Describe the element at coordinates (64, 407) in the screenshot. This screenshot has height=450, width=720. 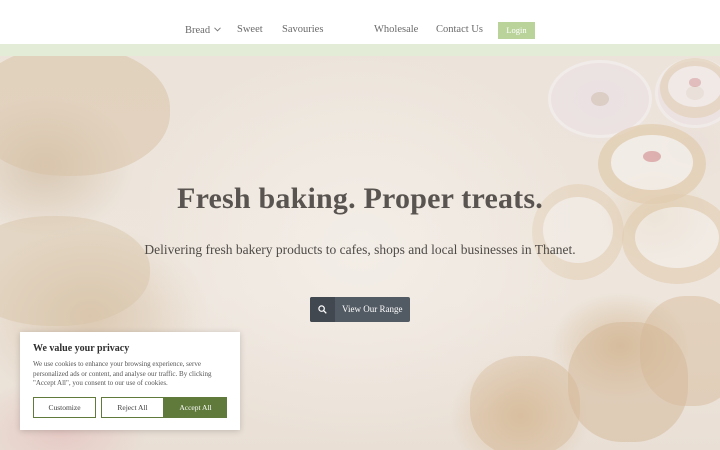
I see `customize-button: Customize` at that location.